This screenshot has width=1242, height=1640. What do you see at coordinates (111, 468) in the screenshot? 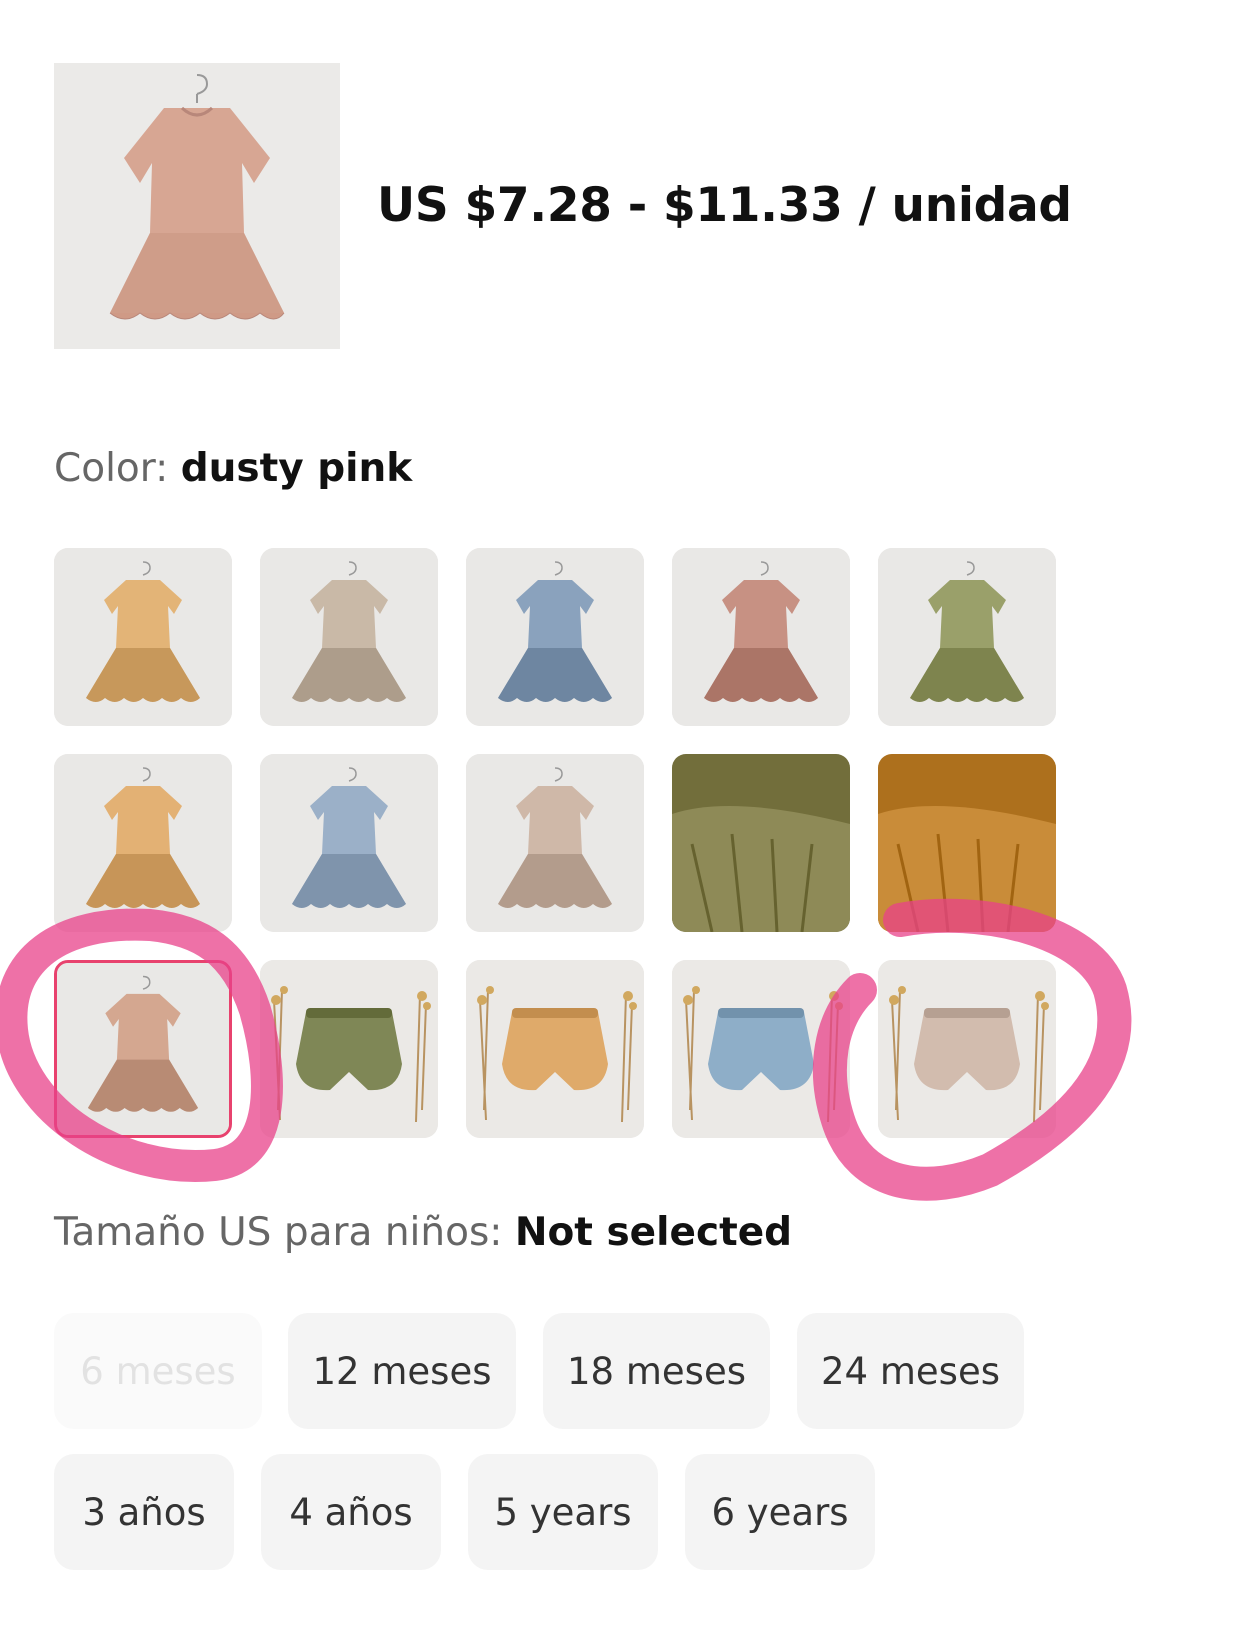
I see `color-label: Color:` at bounding box center [111, 468].